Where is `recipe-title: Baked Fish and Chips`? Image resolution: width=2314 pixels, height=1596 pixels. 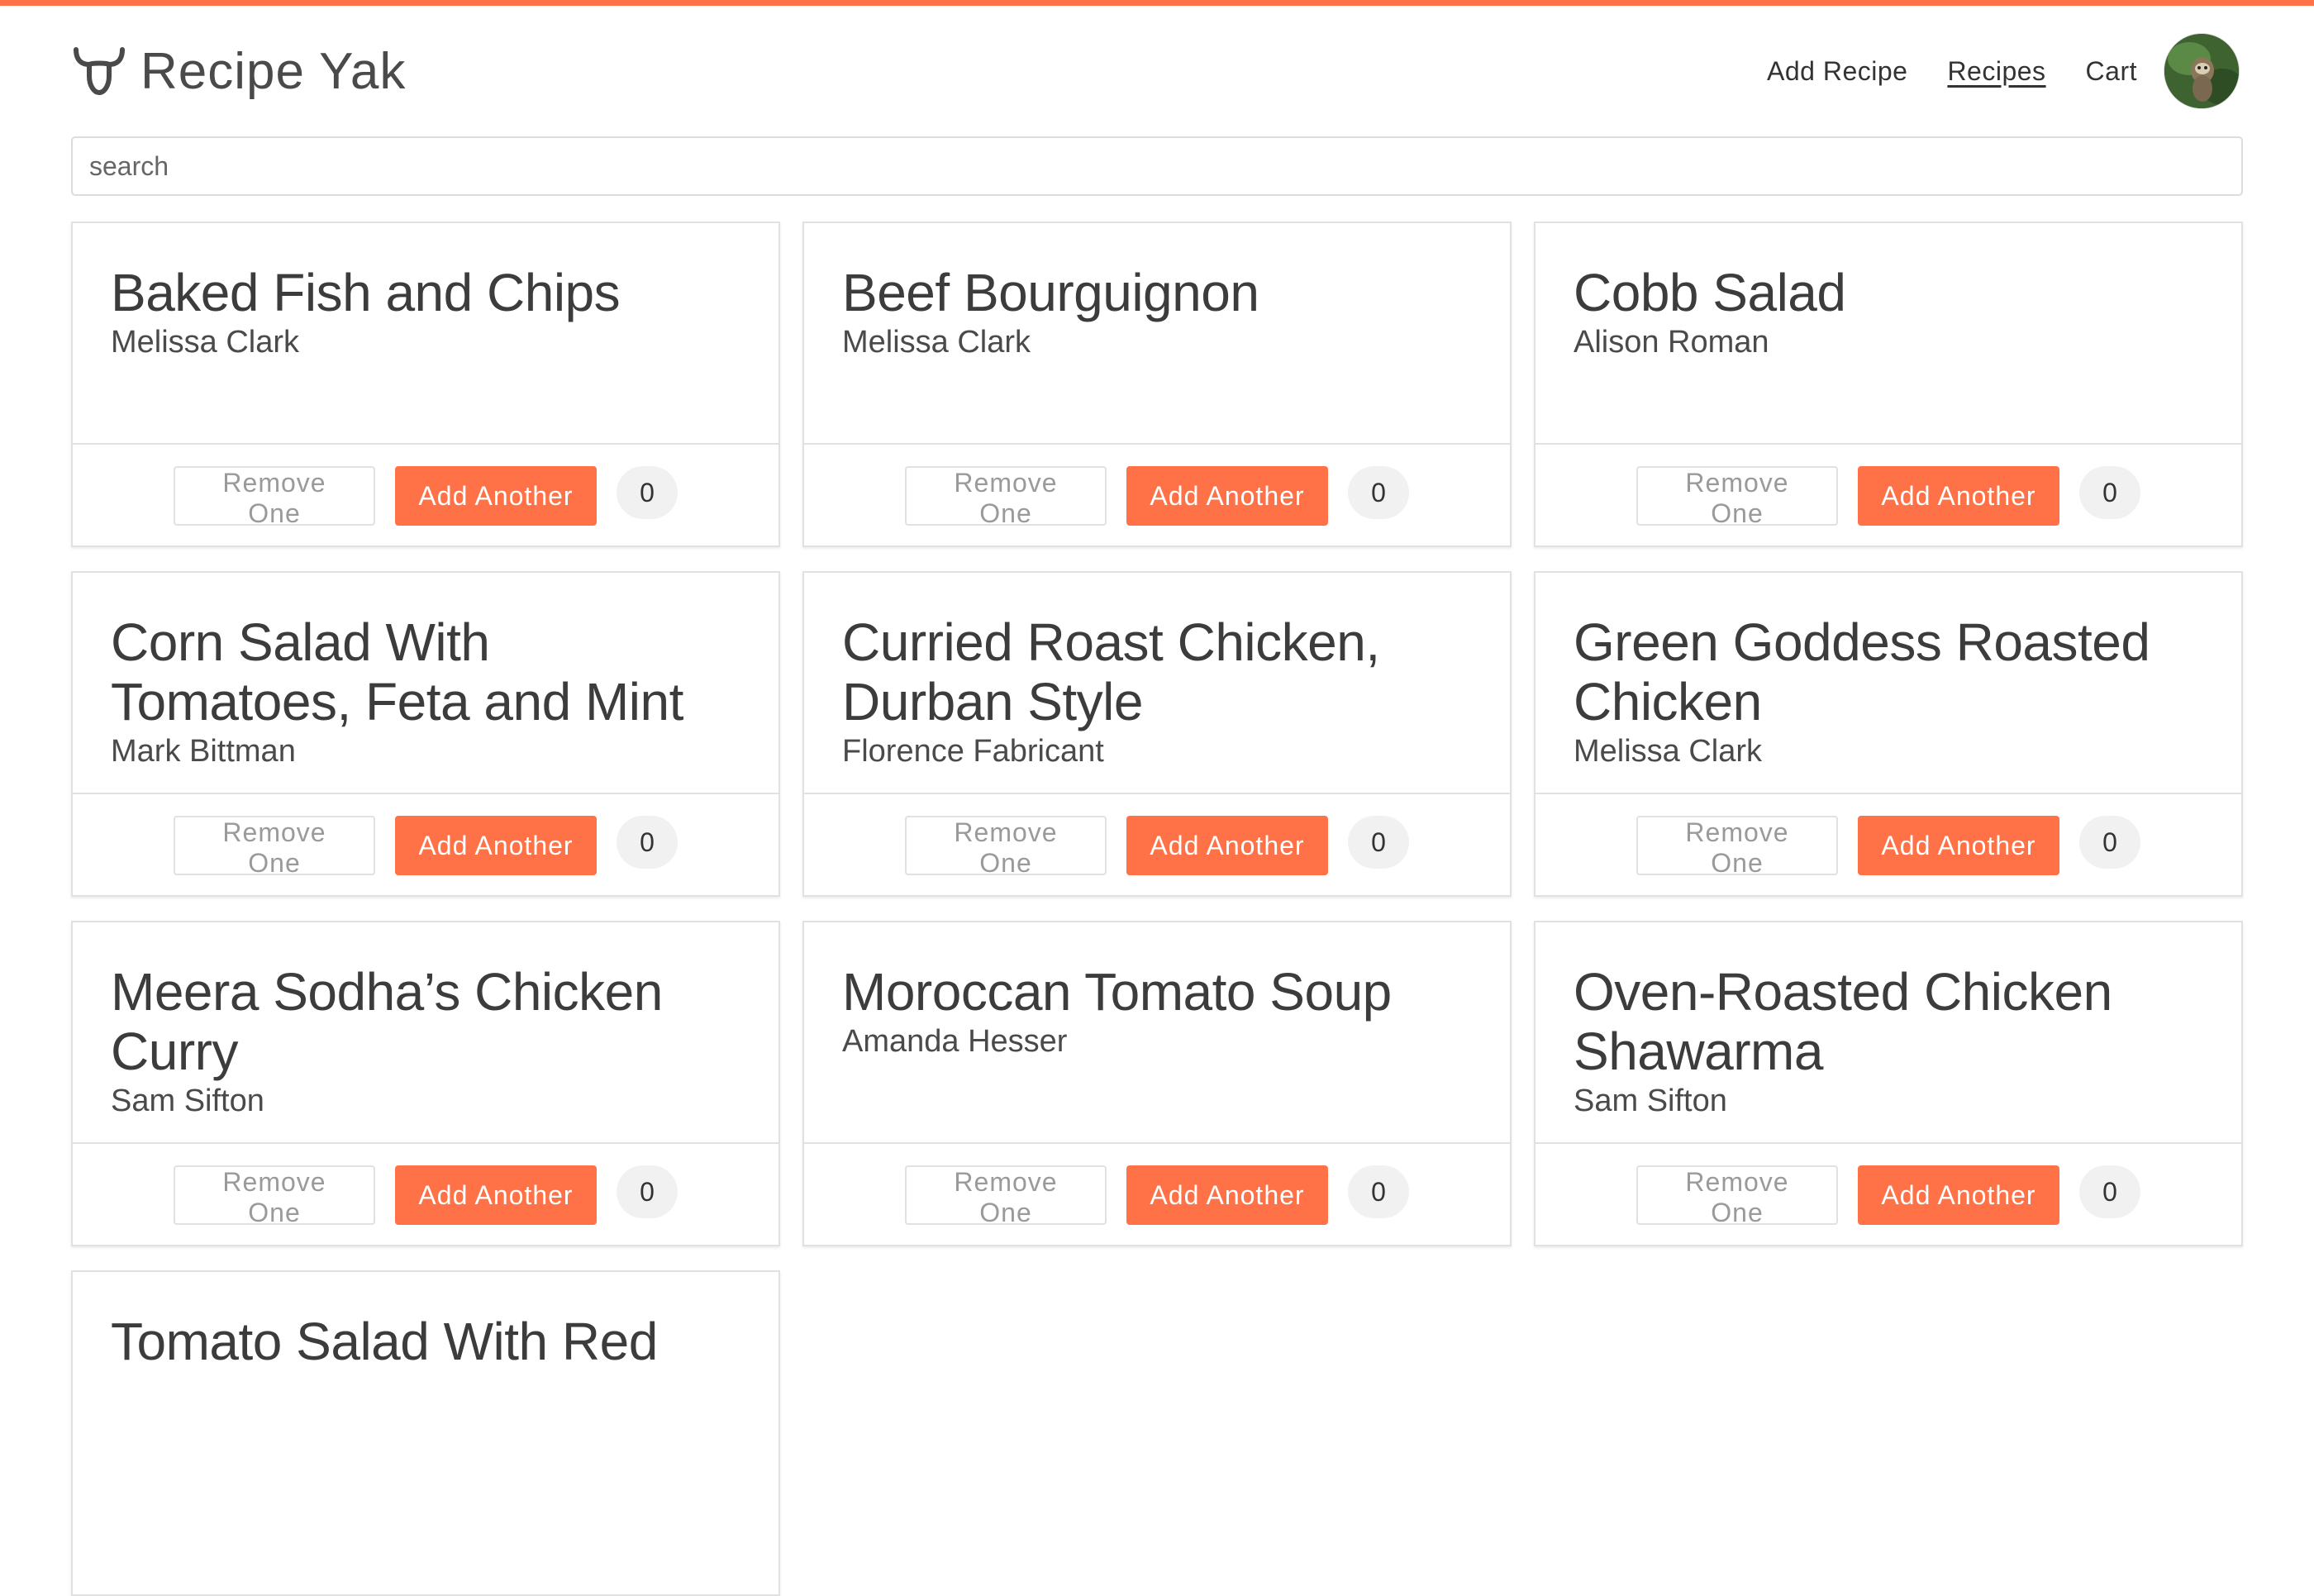
recipe-title: Baked Fish and Chips is located at coordinates (425, 292).